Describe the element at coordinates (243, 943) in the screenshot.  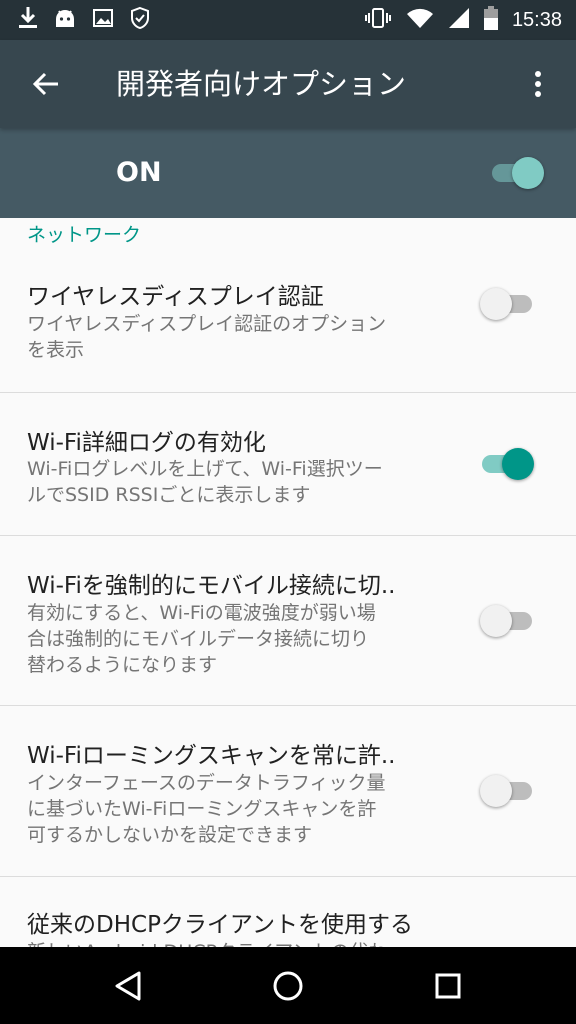
I see `pref-summary: 新しいAndroid DHCPクライアントの代わ` at that location.